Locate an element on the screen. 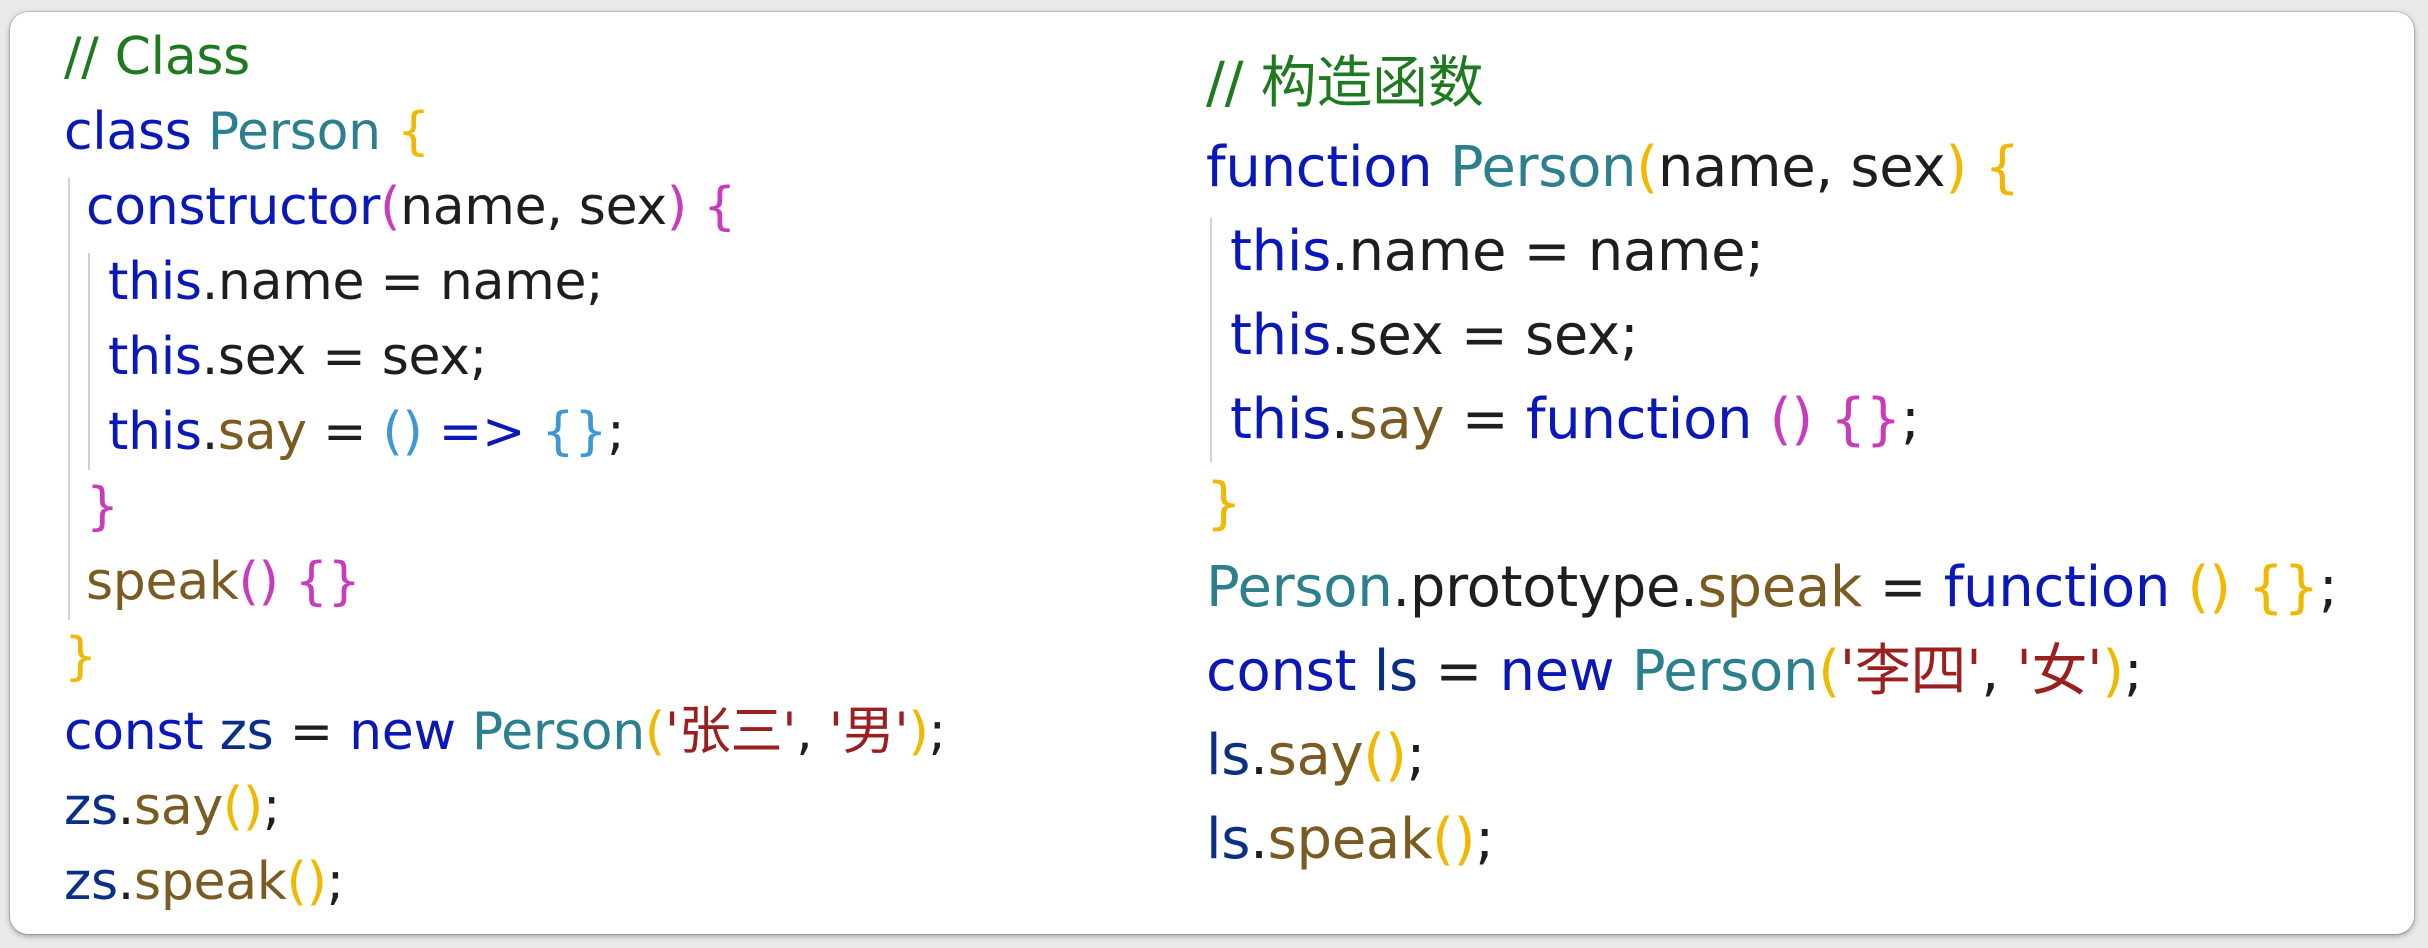 The image size is (2428, 948). code-line: const ls = new Person('李四', '女'); is located at coordinates (1801, 672).